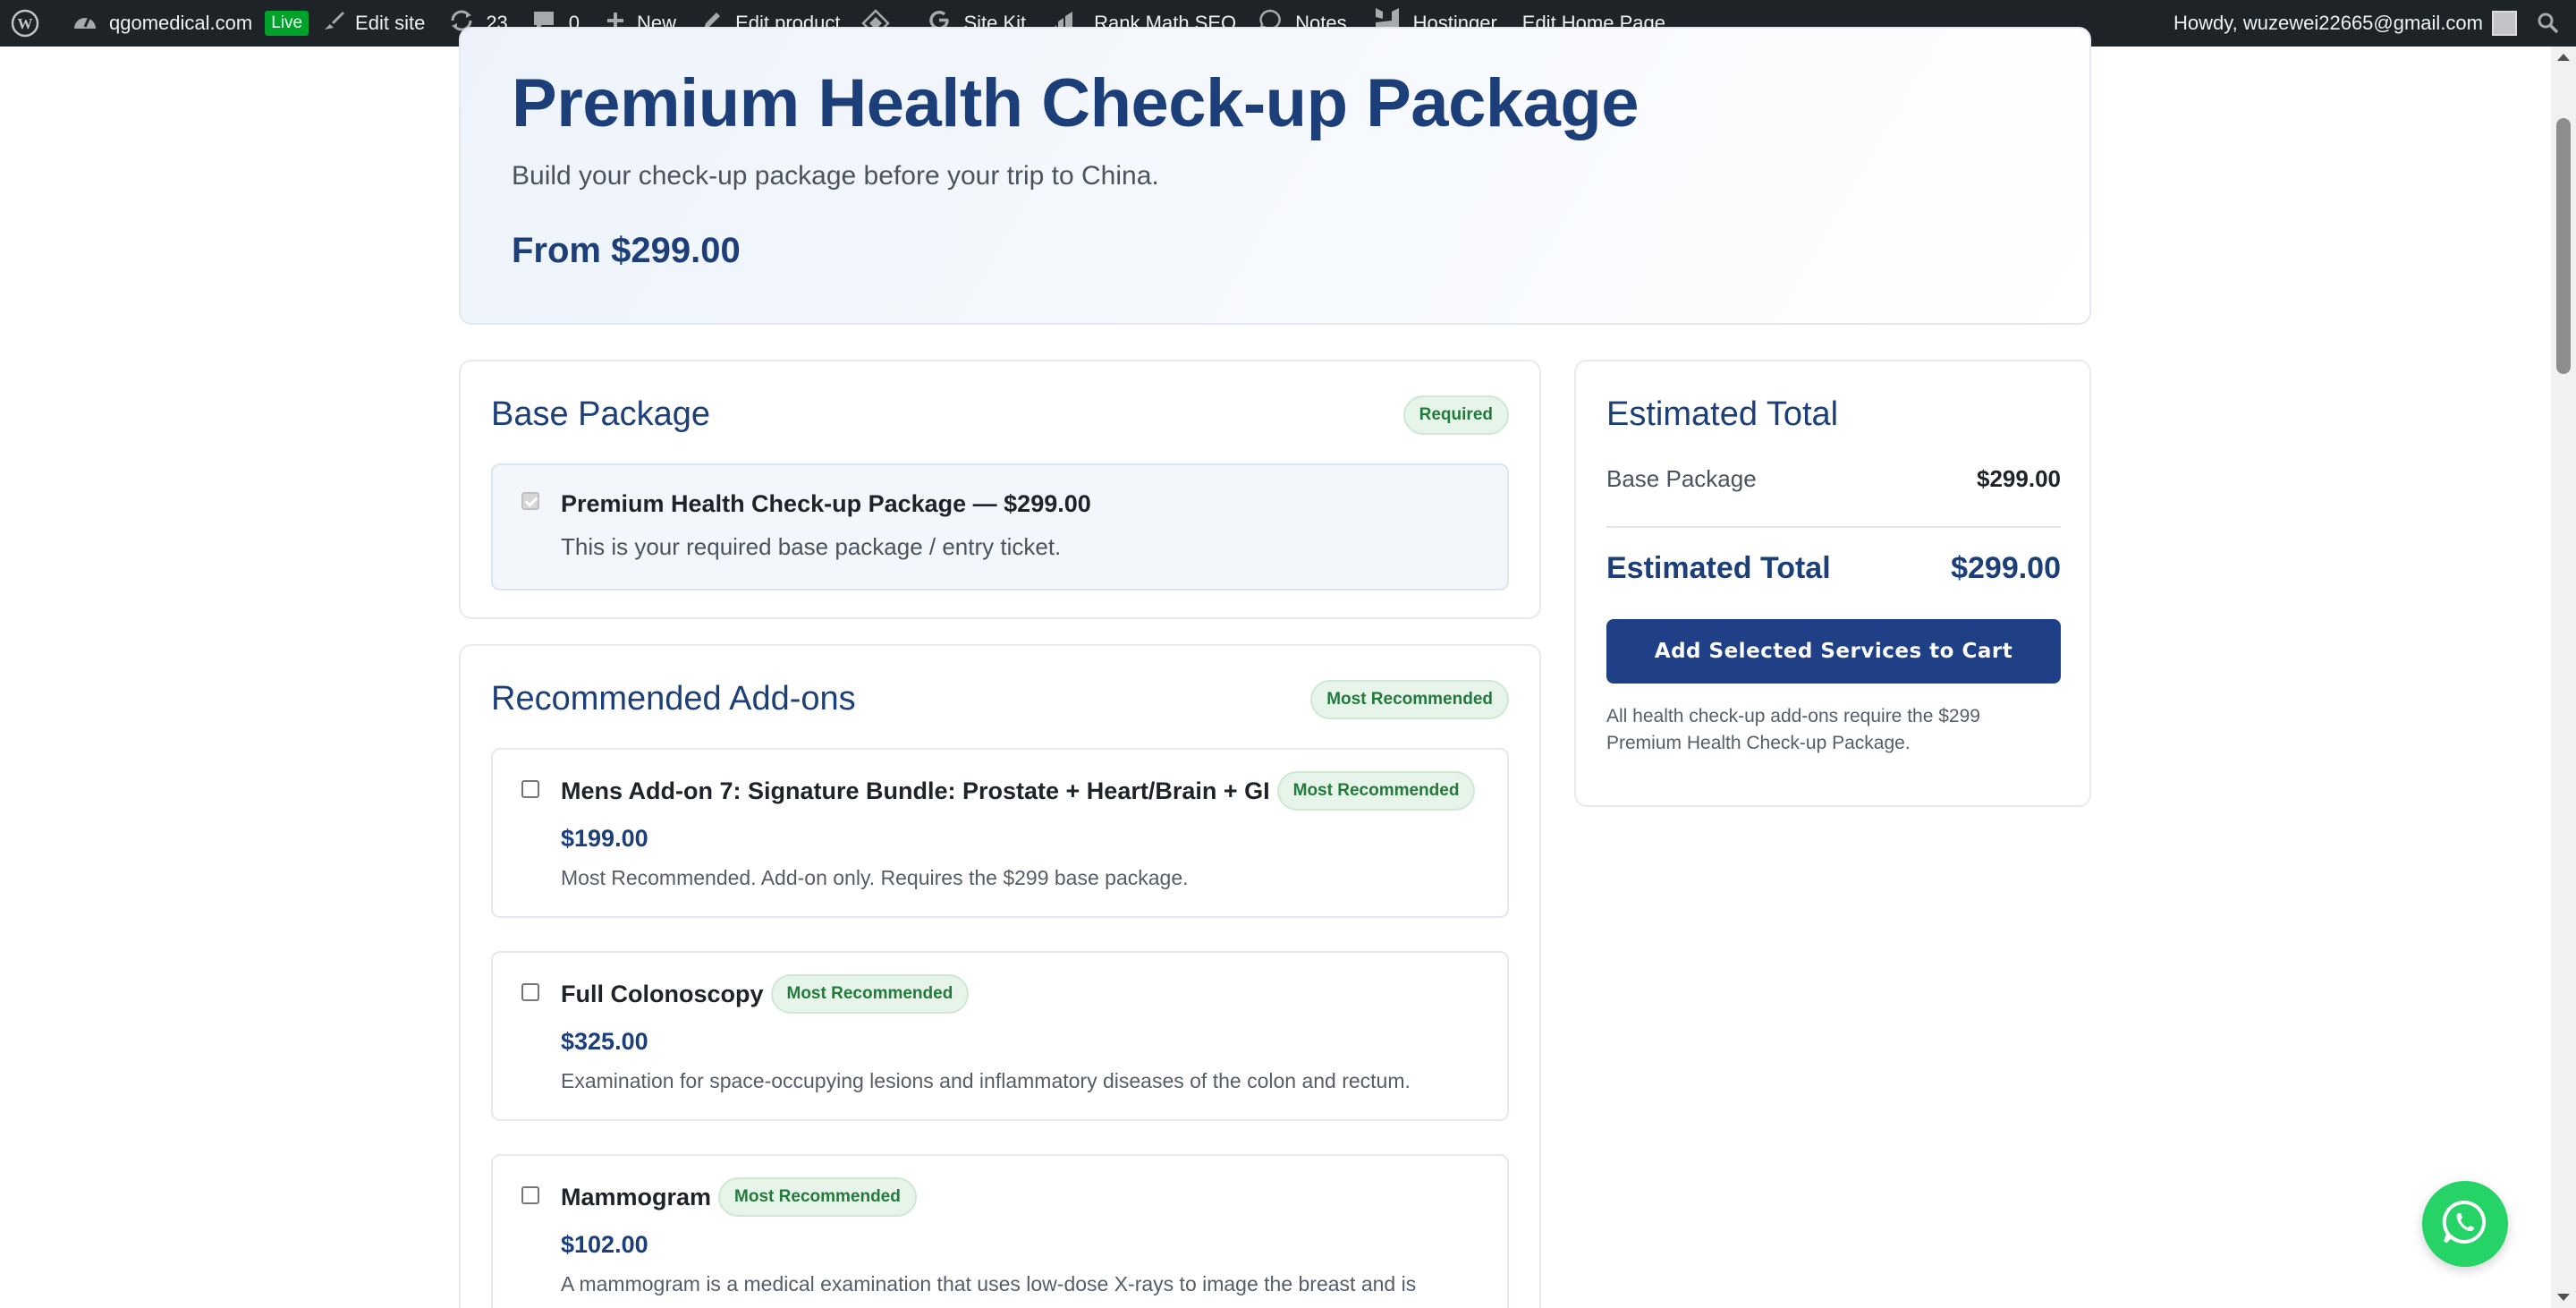 The image size is (2576, 1308). I want to click on svg-text: W, so click(25, 23).